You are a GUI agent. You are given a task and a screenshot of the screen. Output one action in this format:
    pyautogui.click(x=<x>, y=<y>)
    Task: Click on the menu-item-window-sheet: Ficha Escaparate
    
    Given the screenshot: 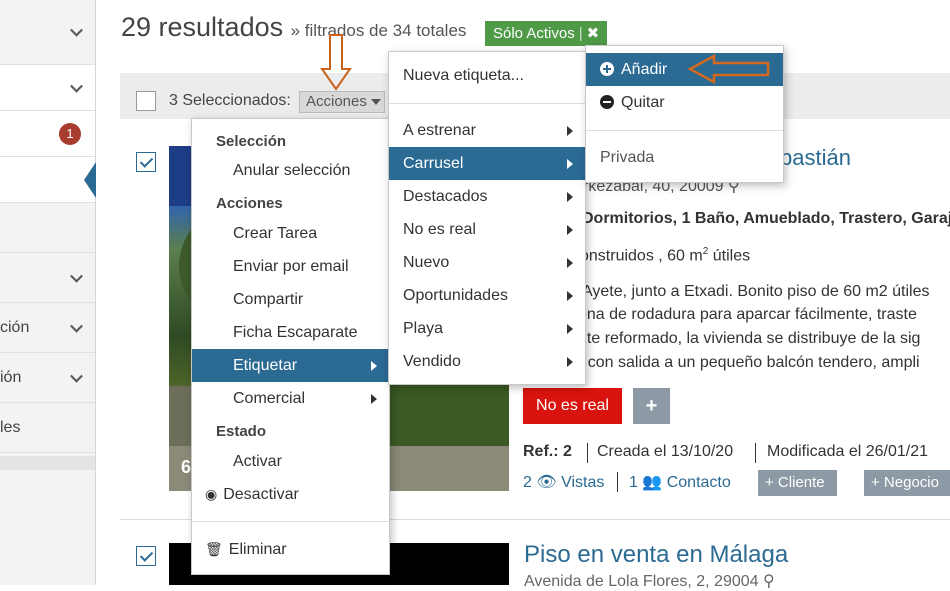 What is the action you would take?
    pyautogui.click(x=290, y=332)
    